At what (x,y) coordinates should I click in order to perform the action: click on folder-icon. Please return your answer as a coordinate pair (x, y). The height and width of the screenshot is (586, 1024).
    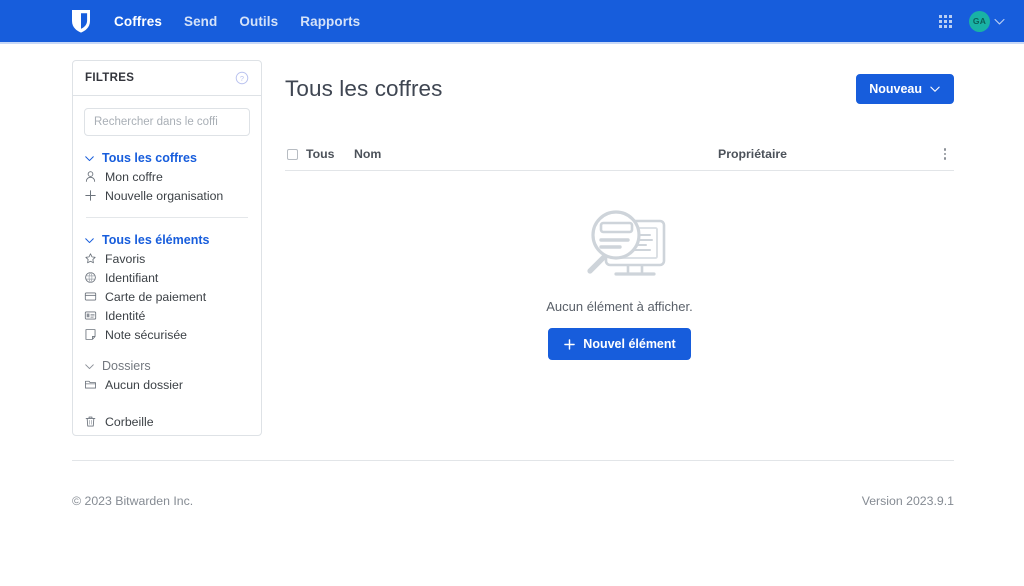
    Looking at the image, I should click on (90, 384).